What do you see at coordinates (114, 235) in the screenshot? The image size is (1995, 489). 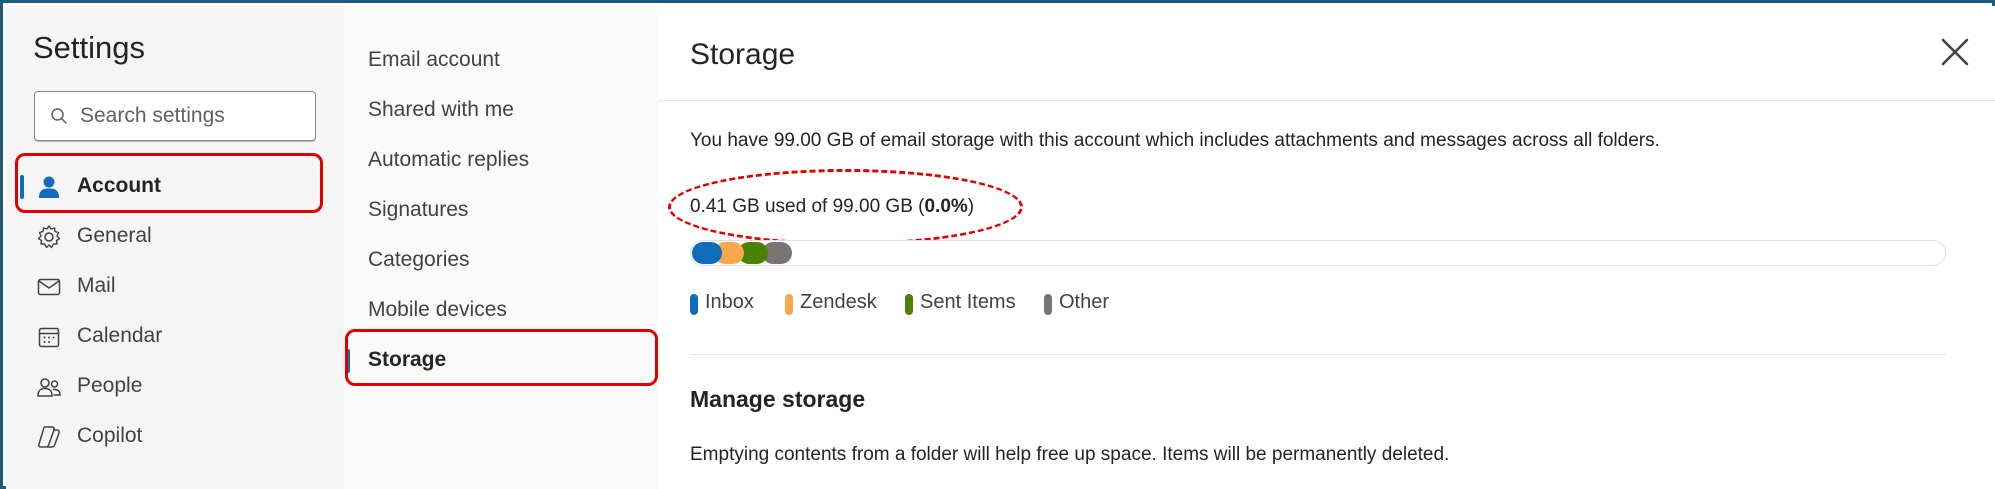 I see `nav-item-label: General` at bounding box center [114, 235].